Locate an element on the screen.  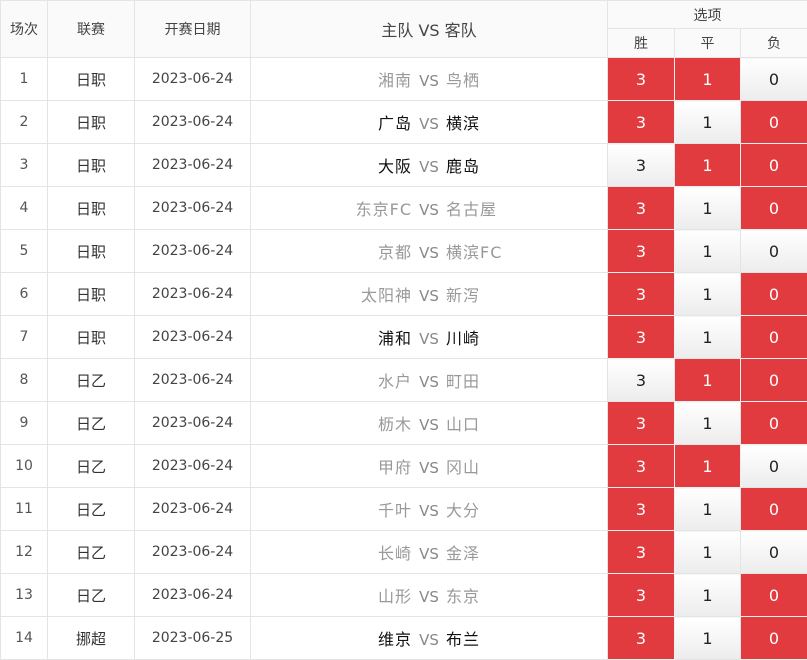
match-teams: 大阪VS鹿岛 is located at coordinates (429, 165).